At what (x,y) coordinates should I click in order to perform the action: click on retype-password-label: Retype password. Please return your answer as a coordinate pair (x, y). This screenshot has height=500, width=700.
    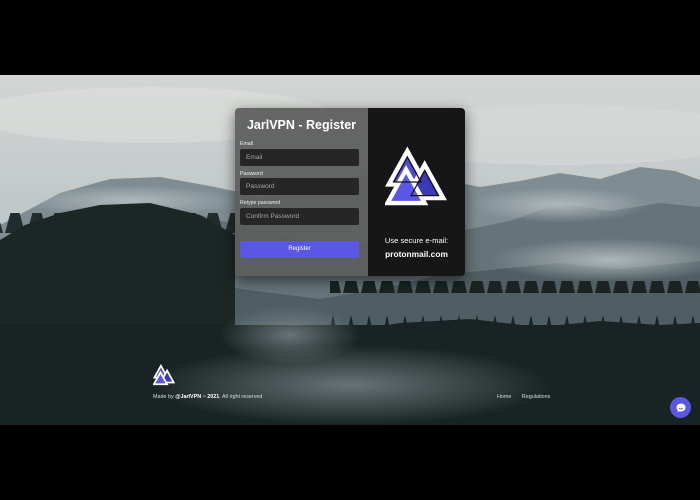
    Looking at the image, I should click on (260, 203).